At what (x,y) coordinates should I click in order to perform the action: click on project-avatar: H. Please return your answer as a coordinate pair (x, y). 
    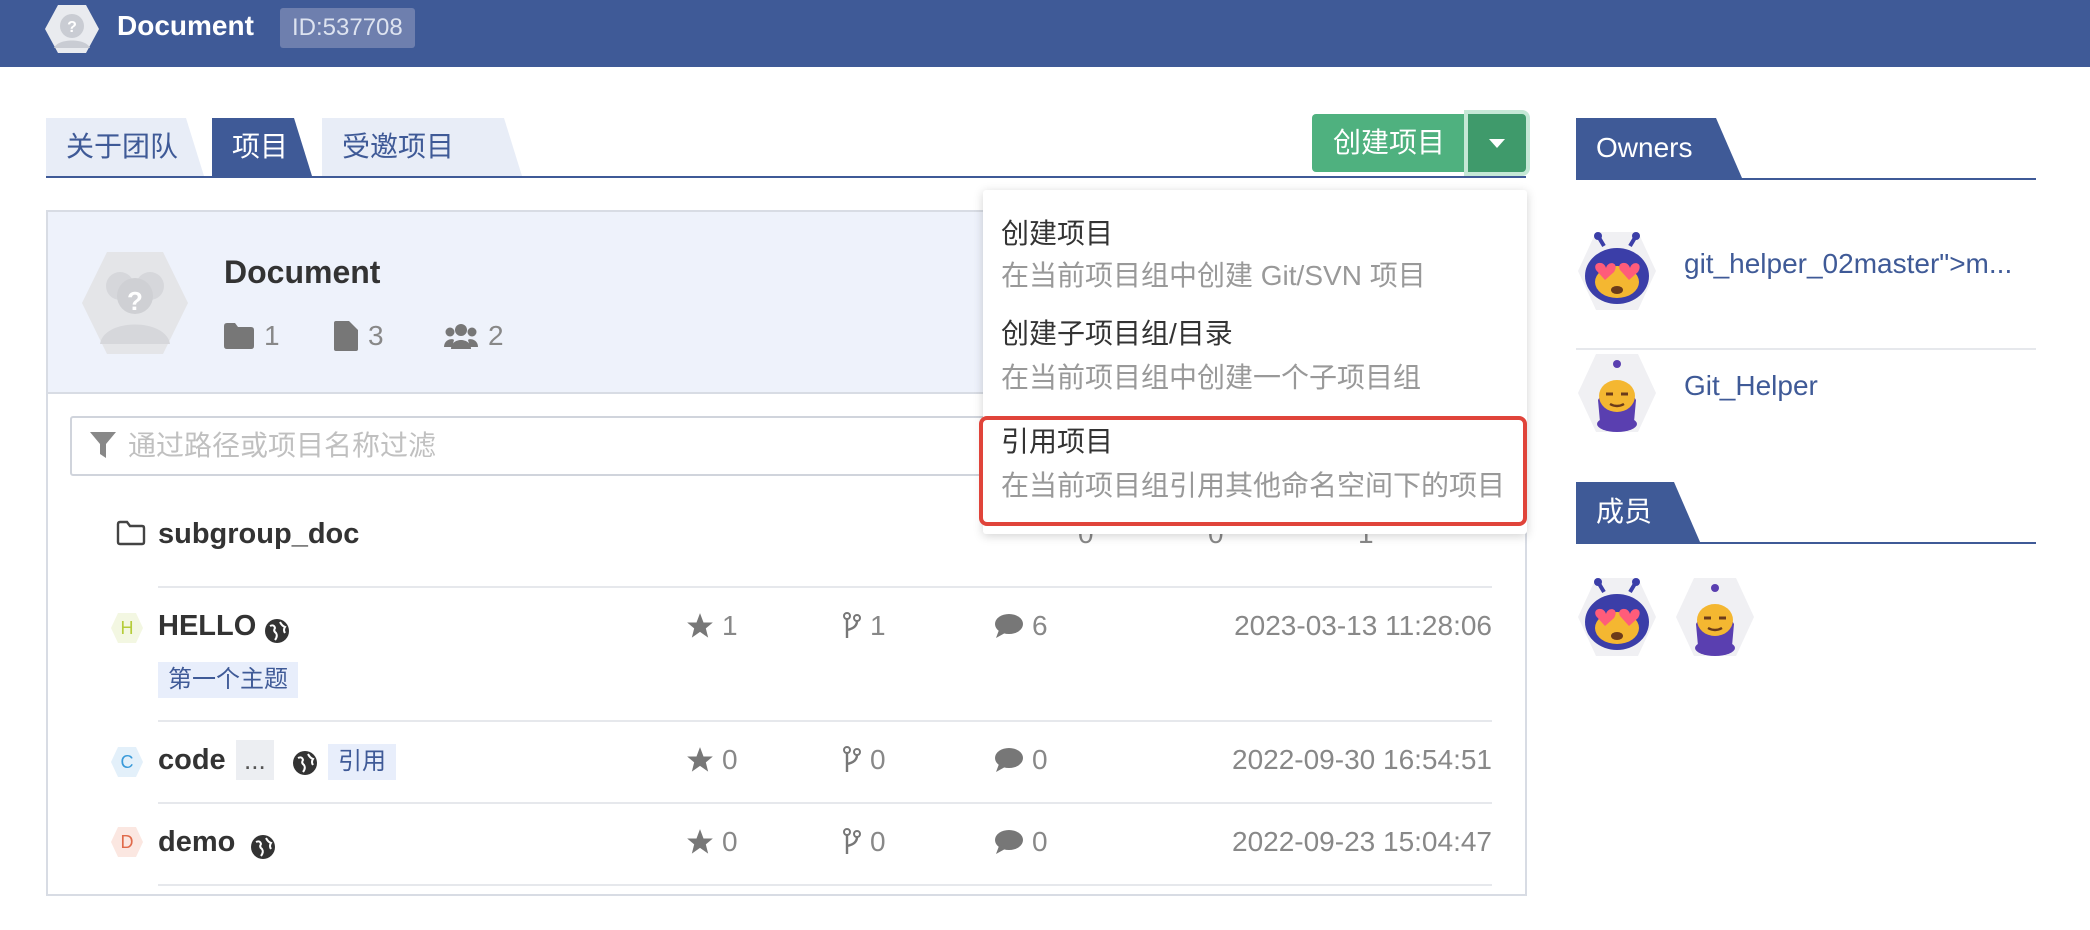
    Looking at the image, I should click on (127, 628).